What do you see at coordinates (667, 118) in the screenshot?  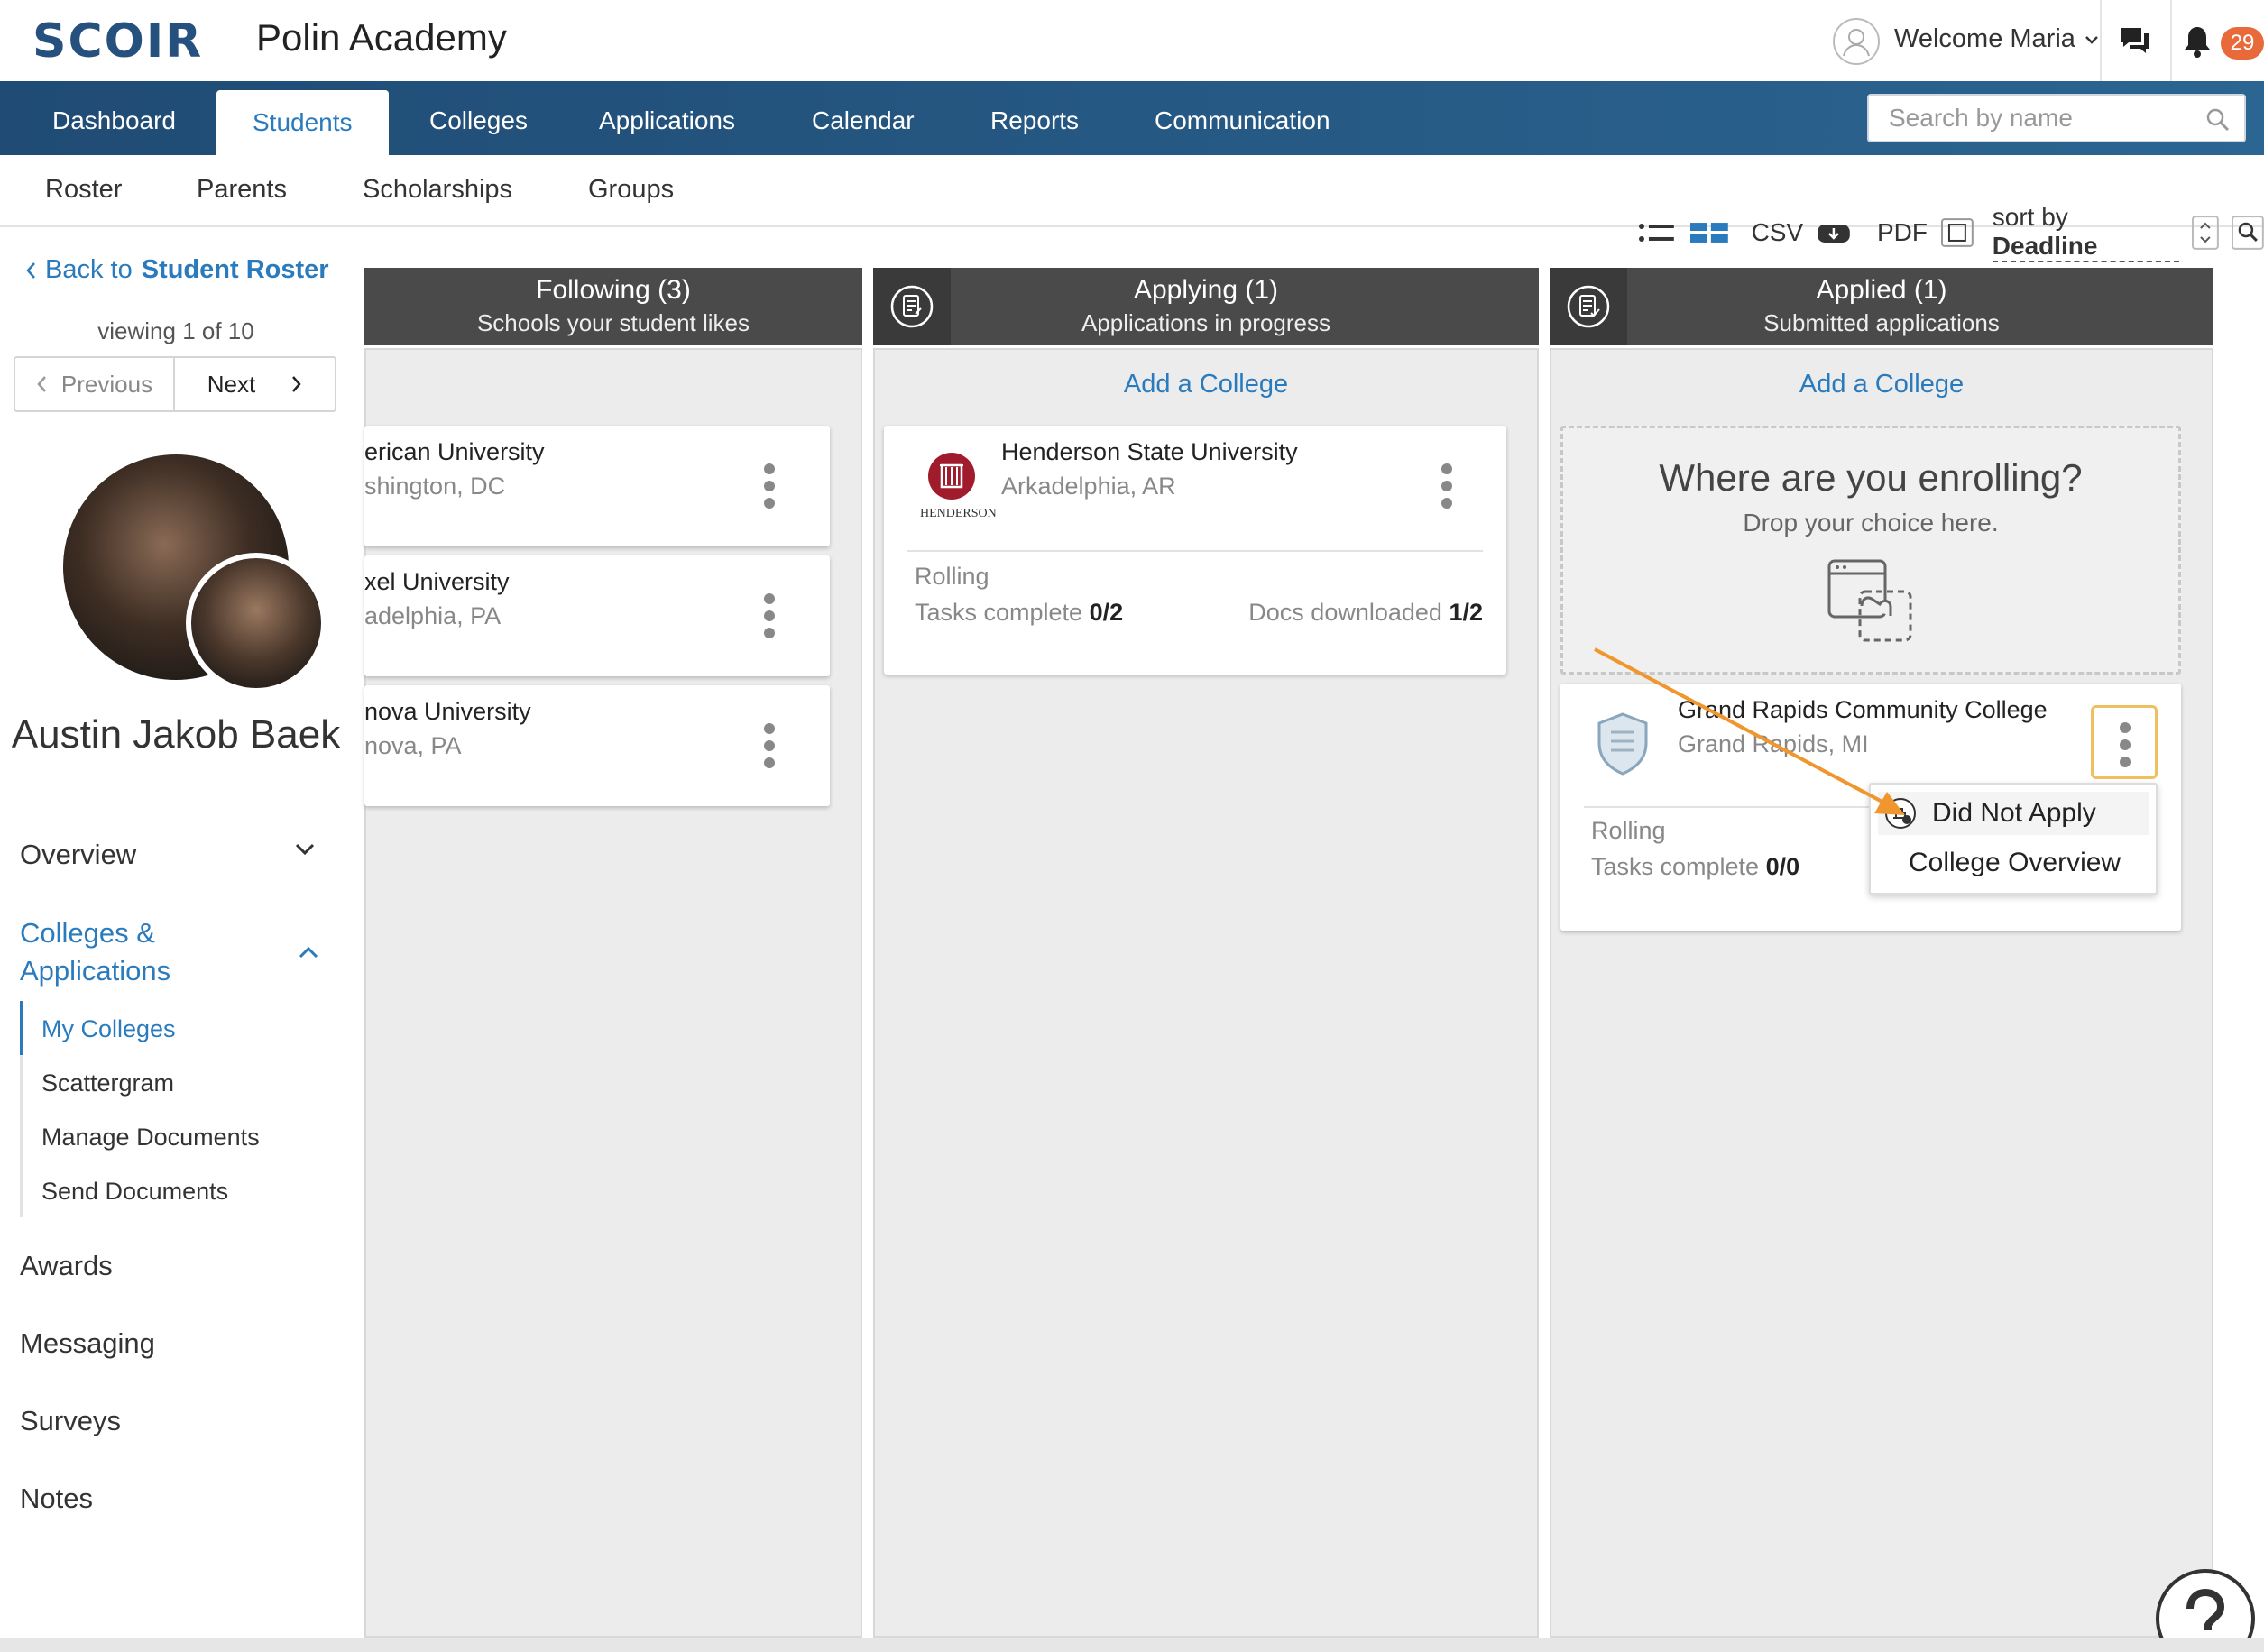 I see `tab-applications: Applications` at bounding box center [667, 118].